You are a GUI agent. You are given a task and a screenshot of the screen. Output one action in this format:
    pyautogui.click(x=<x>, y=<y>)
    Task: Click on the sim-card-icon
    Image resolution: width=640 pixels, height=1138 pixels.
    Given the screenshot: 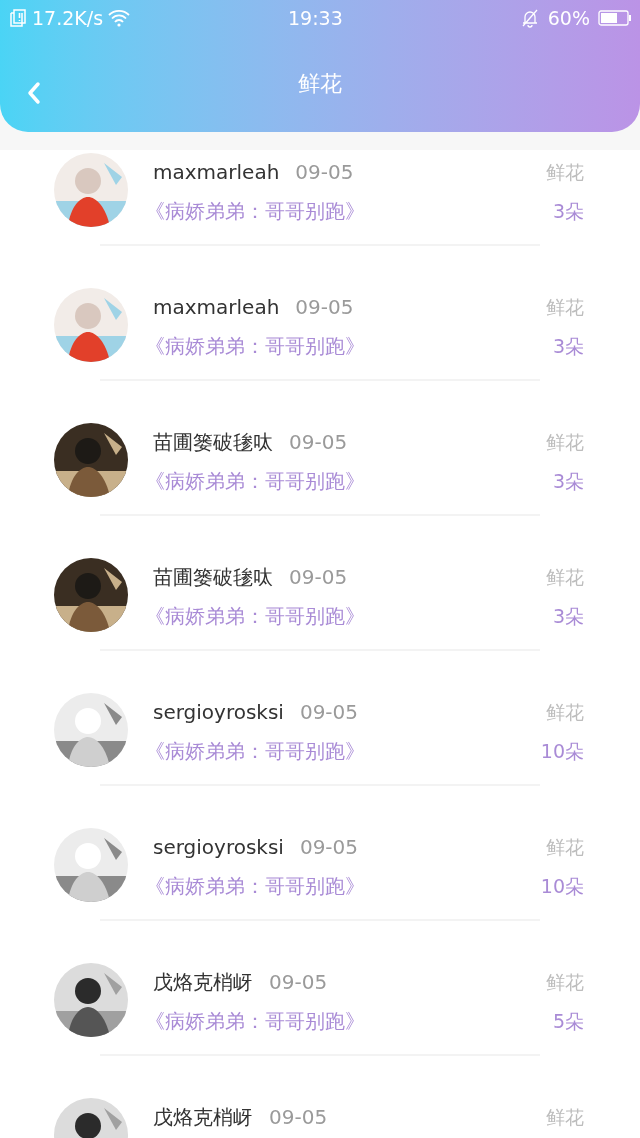 What is the action you would take?
    pyautogui.click(x=18, y=18)
    